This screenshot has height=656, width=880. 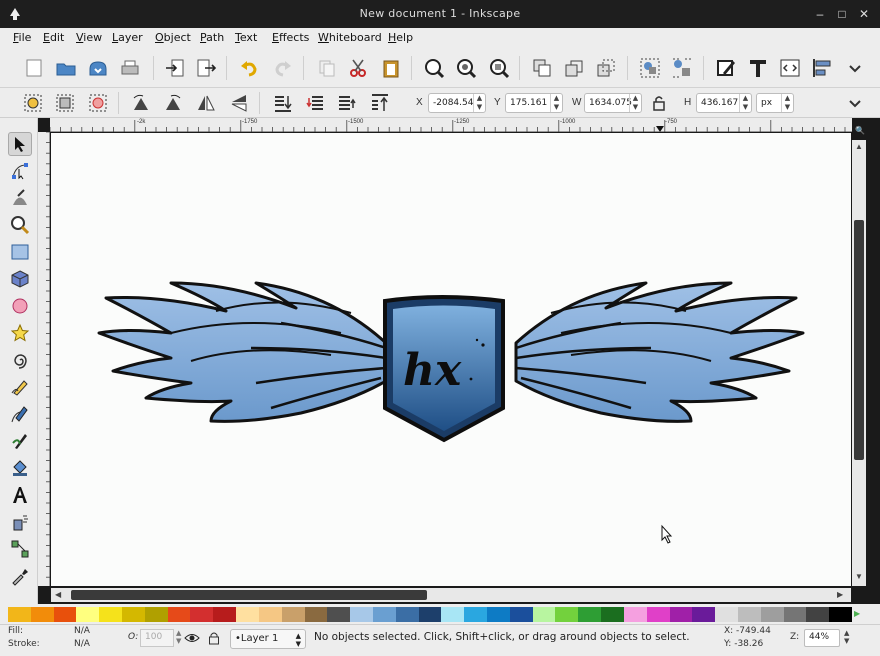 What do you see at coordinates (350, 37) in the screenshot?
I see `menu-whiteboard: Whiteboard` at bounding box center [350, 37].